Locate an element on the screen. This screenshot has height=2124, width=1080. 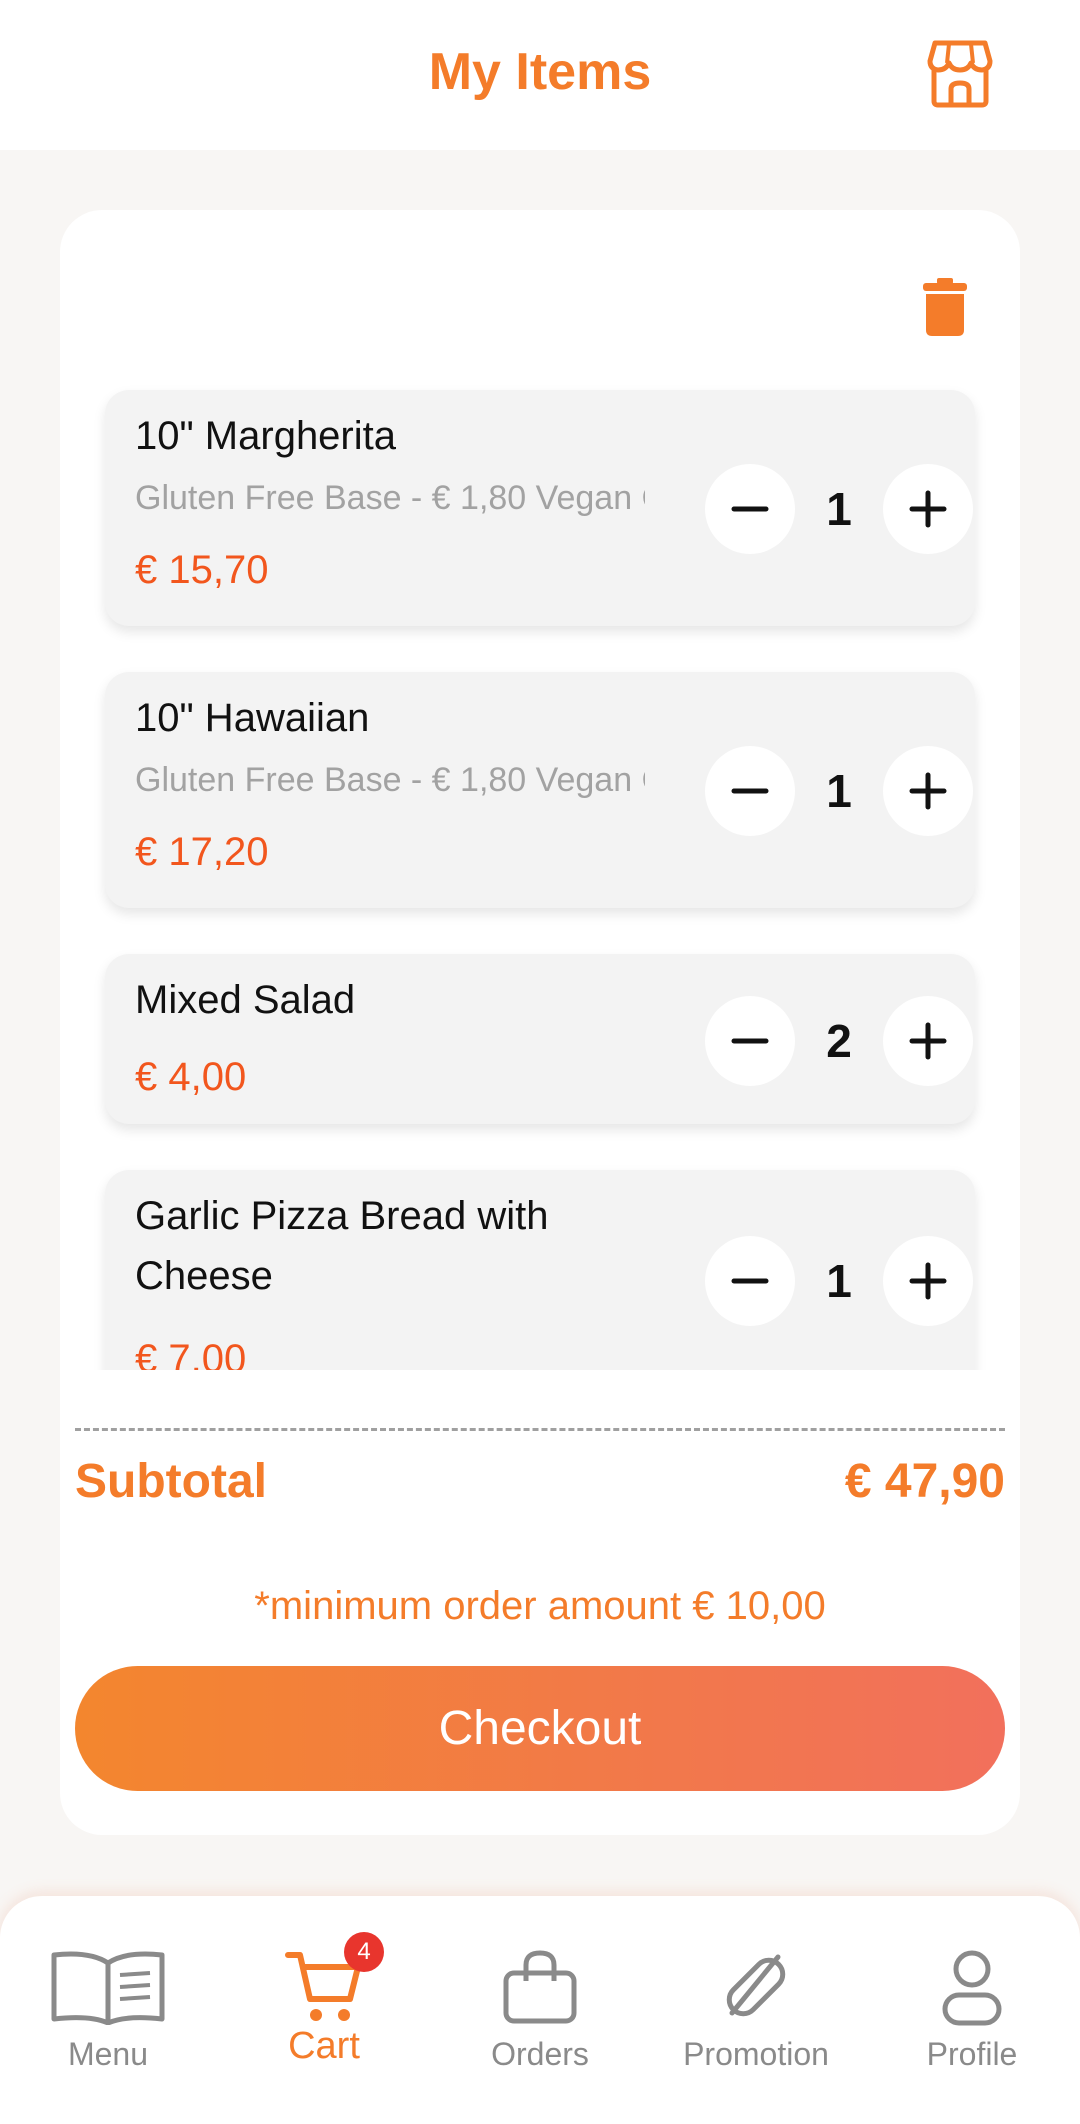
book-icon is located at coordinates (108, 1988).